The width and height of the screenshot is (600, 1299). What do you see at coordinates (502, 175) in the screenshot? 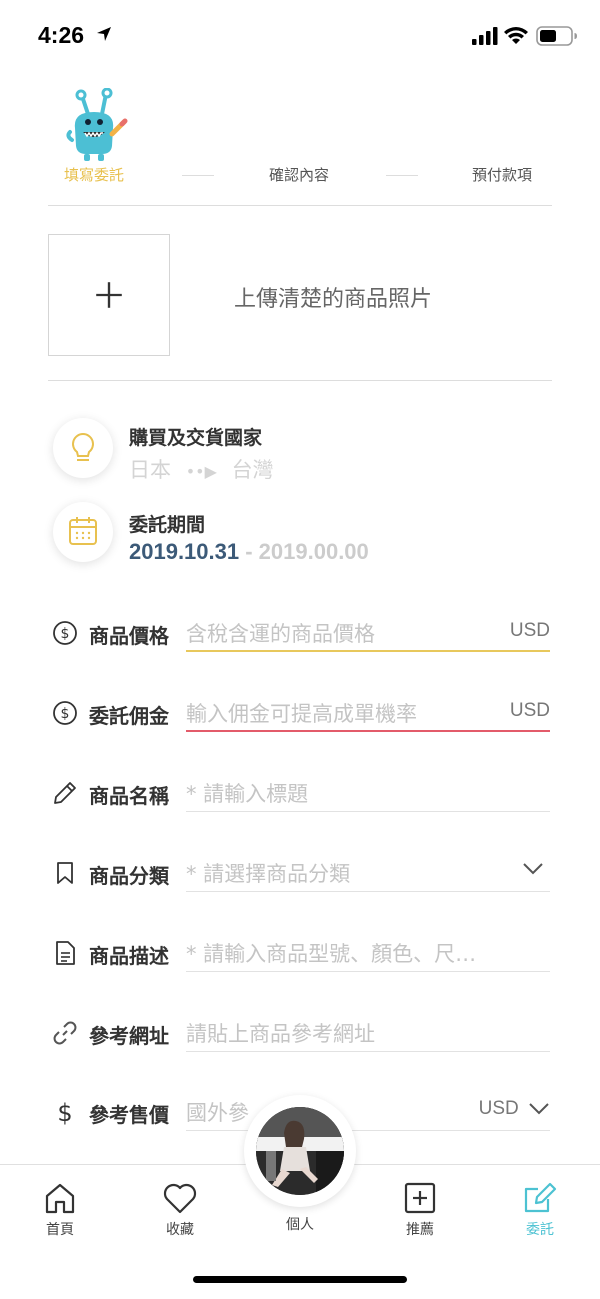
I see `step-prepay: 預付款項` at bounding box center [502, 175].